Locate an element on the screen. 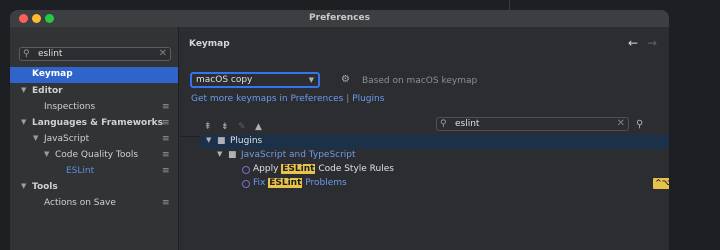 This screenshot has height=250, width=720. tree-row-label: Fix ESLint Problems is located at coordinates (300, 183).